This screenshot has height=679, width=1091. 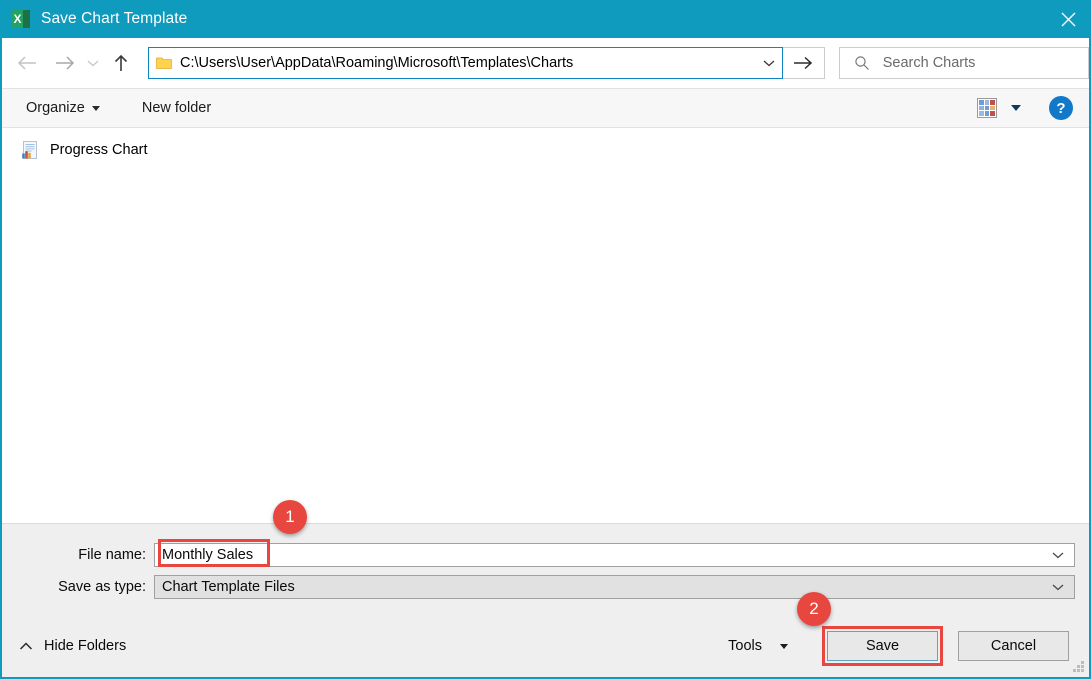 I want to click on help-label: ?, so click(x=1061, y=108).